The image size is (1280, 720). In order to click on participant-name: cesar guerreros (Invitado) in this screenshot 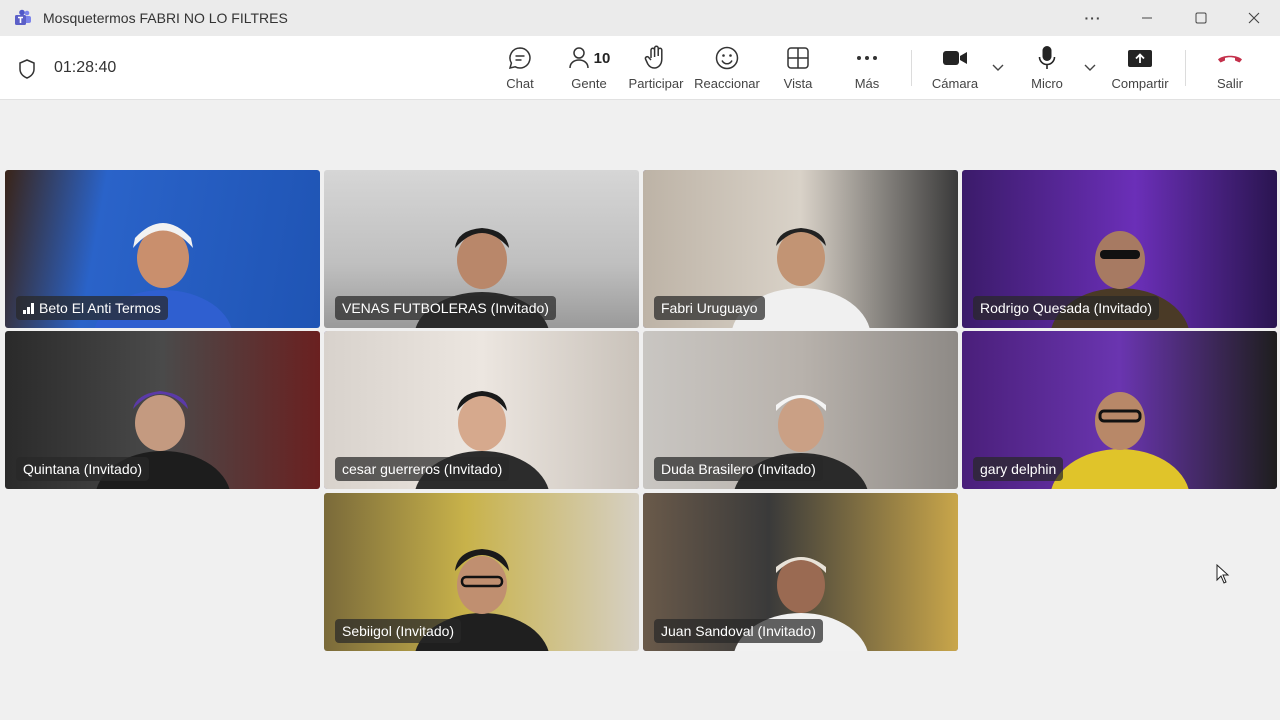, I will do `click(422, 469)`.